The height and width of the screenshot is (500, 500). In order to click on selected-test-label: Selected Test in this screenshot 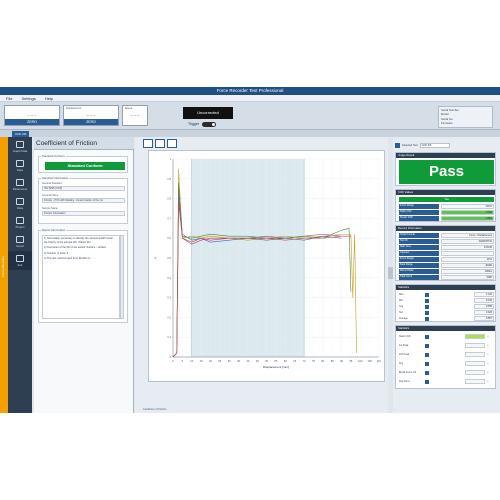, I will do `click(410, 145)`.